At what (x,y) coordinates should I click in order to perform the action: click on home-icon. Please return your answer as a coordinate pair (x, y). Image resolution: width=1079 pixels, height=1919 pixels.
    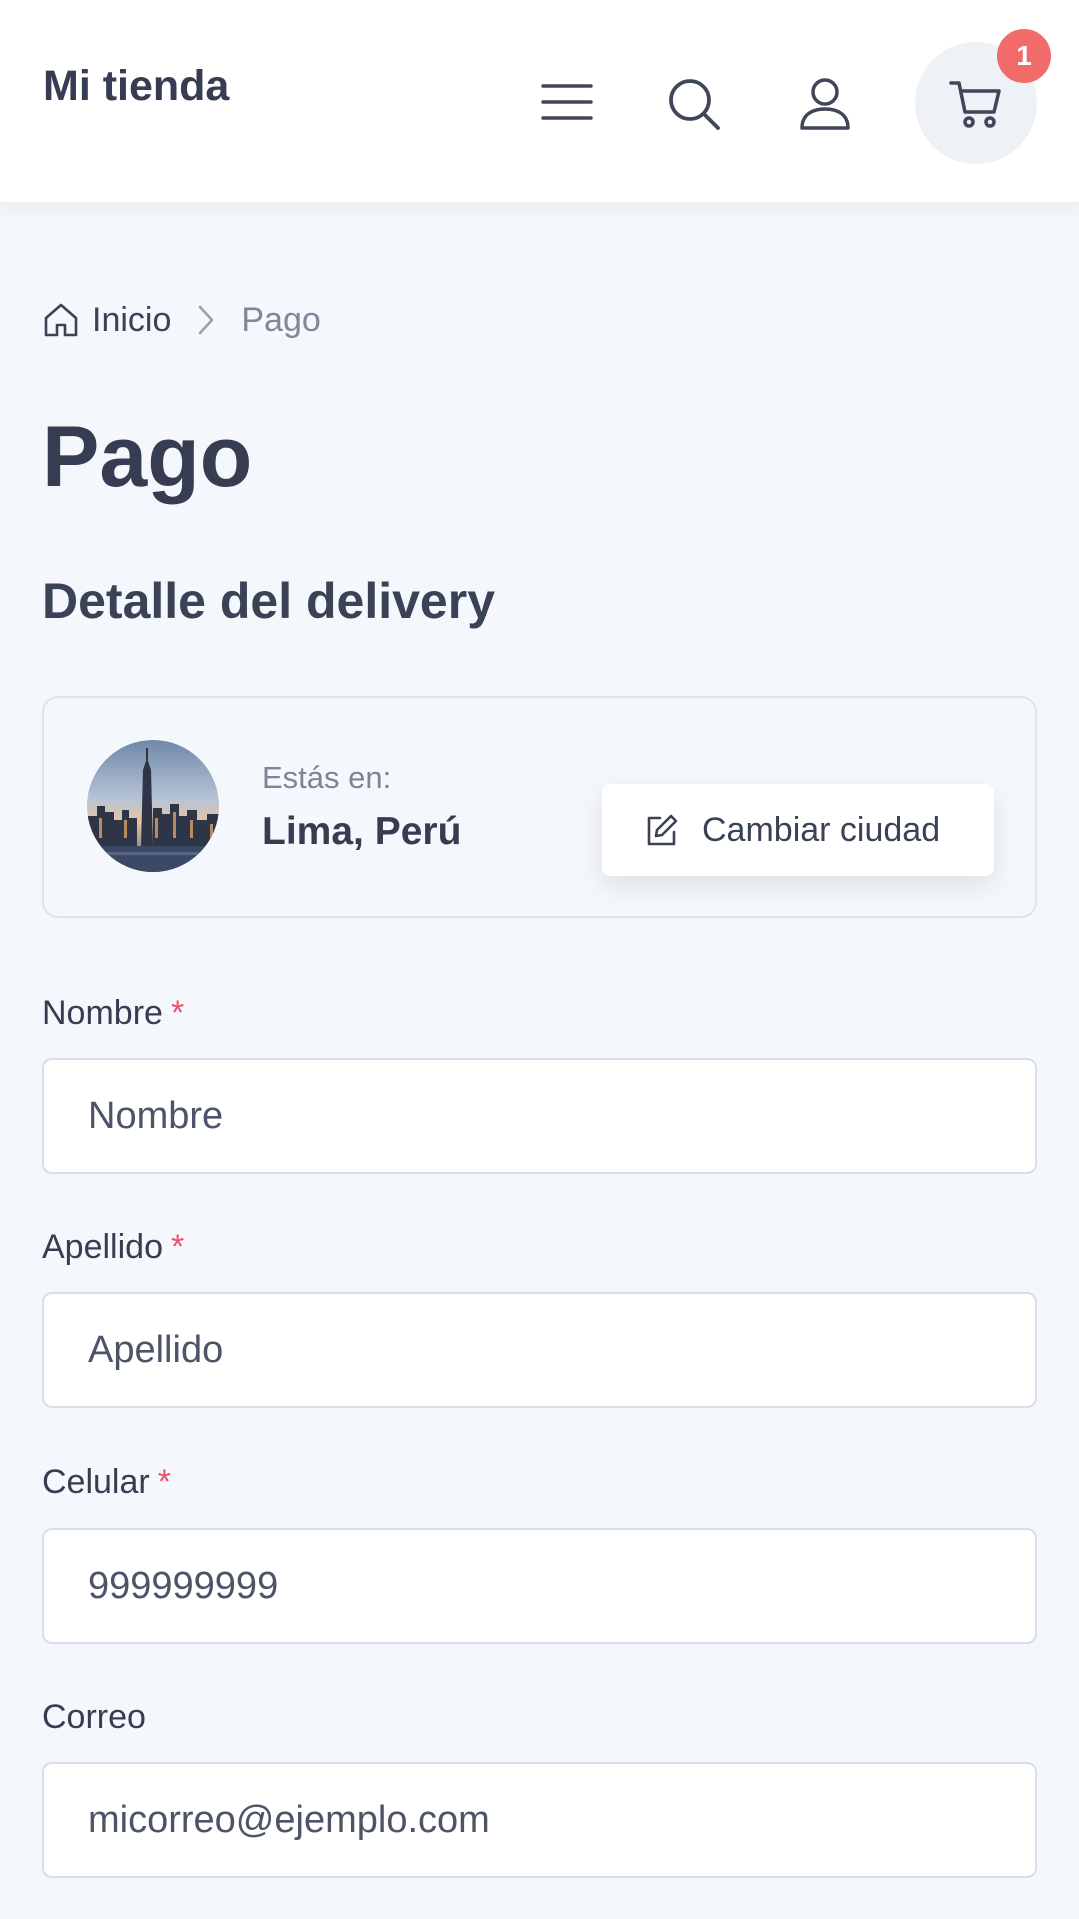
    Looking at the image, I should click on (61, 320).